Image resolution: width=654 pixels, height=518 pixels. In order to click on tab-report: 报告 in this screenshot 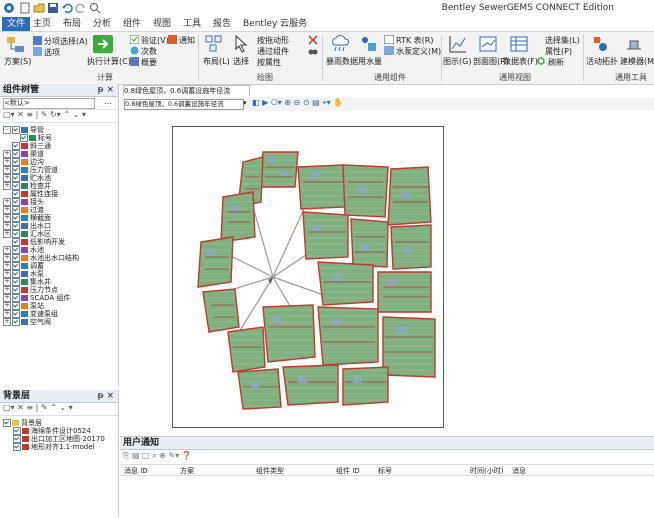, I will do `click(222, 24)`.